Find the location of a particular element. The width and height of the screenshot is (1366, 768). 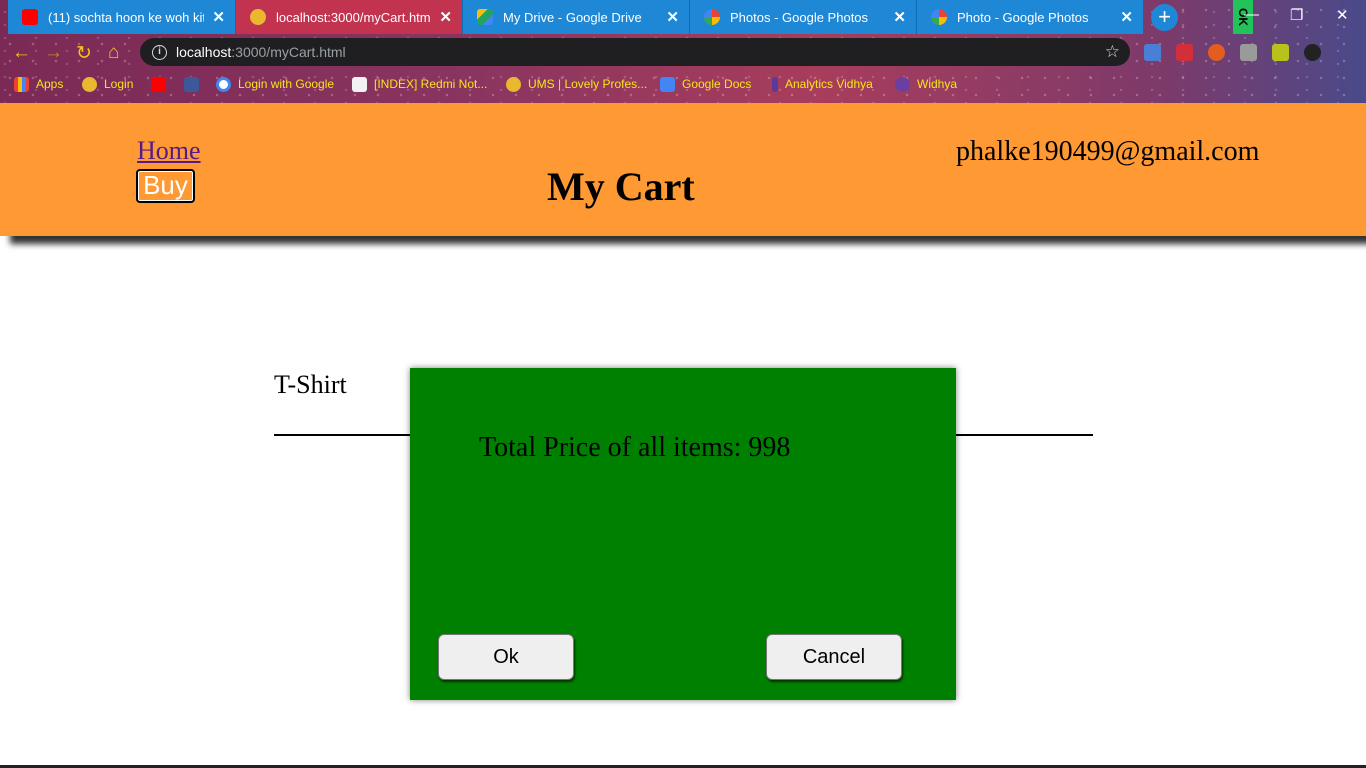

apps-grid-icon is located at coordinates (21, 84).